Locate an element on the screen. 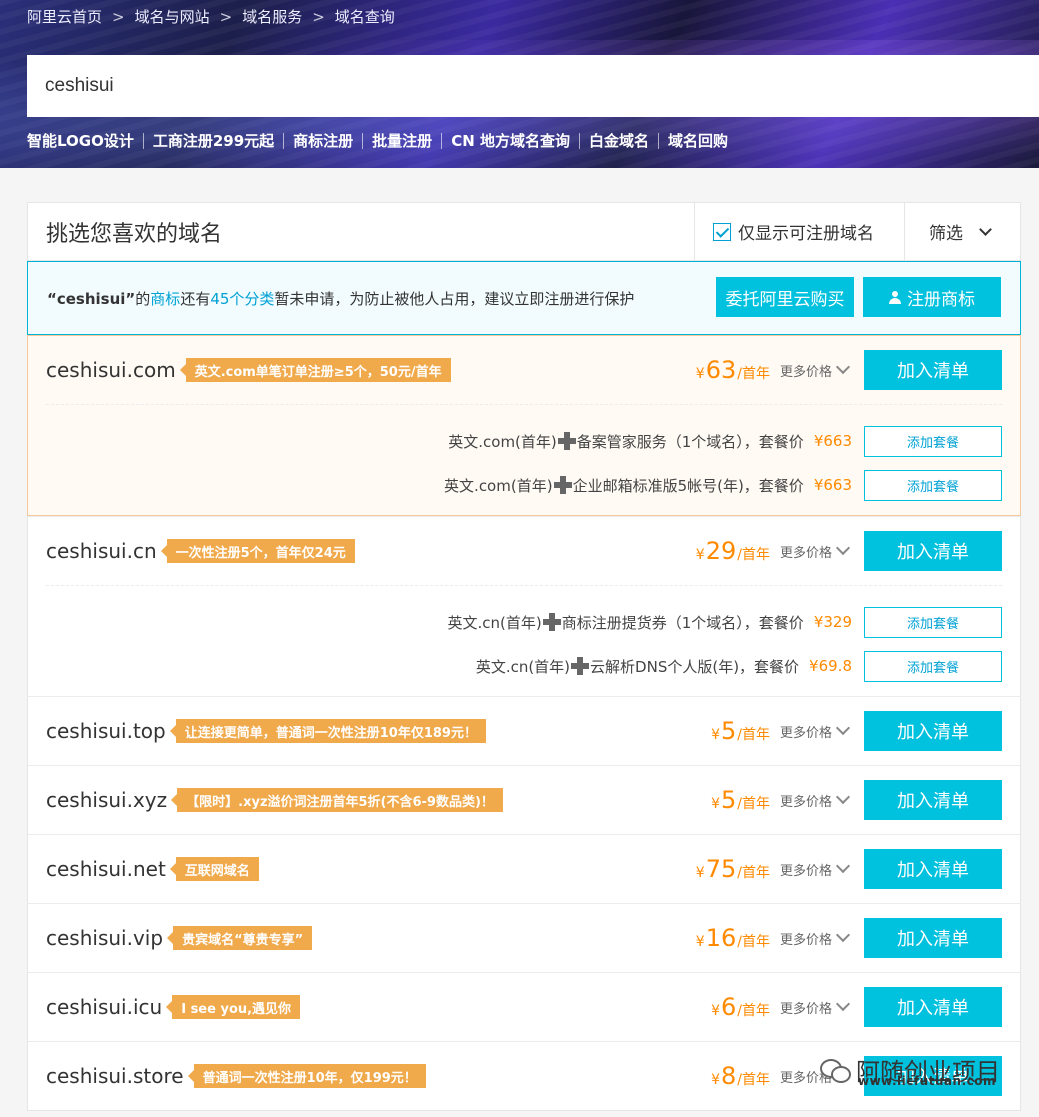 The image size is (1039, 1117). quick-link-trademark: 商标注册 is located at coordinates (323, 140).